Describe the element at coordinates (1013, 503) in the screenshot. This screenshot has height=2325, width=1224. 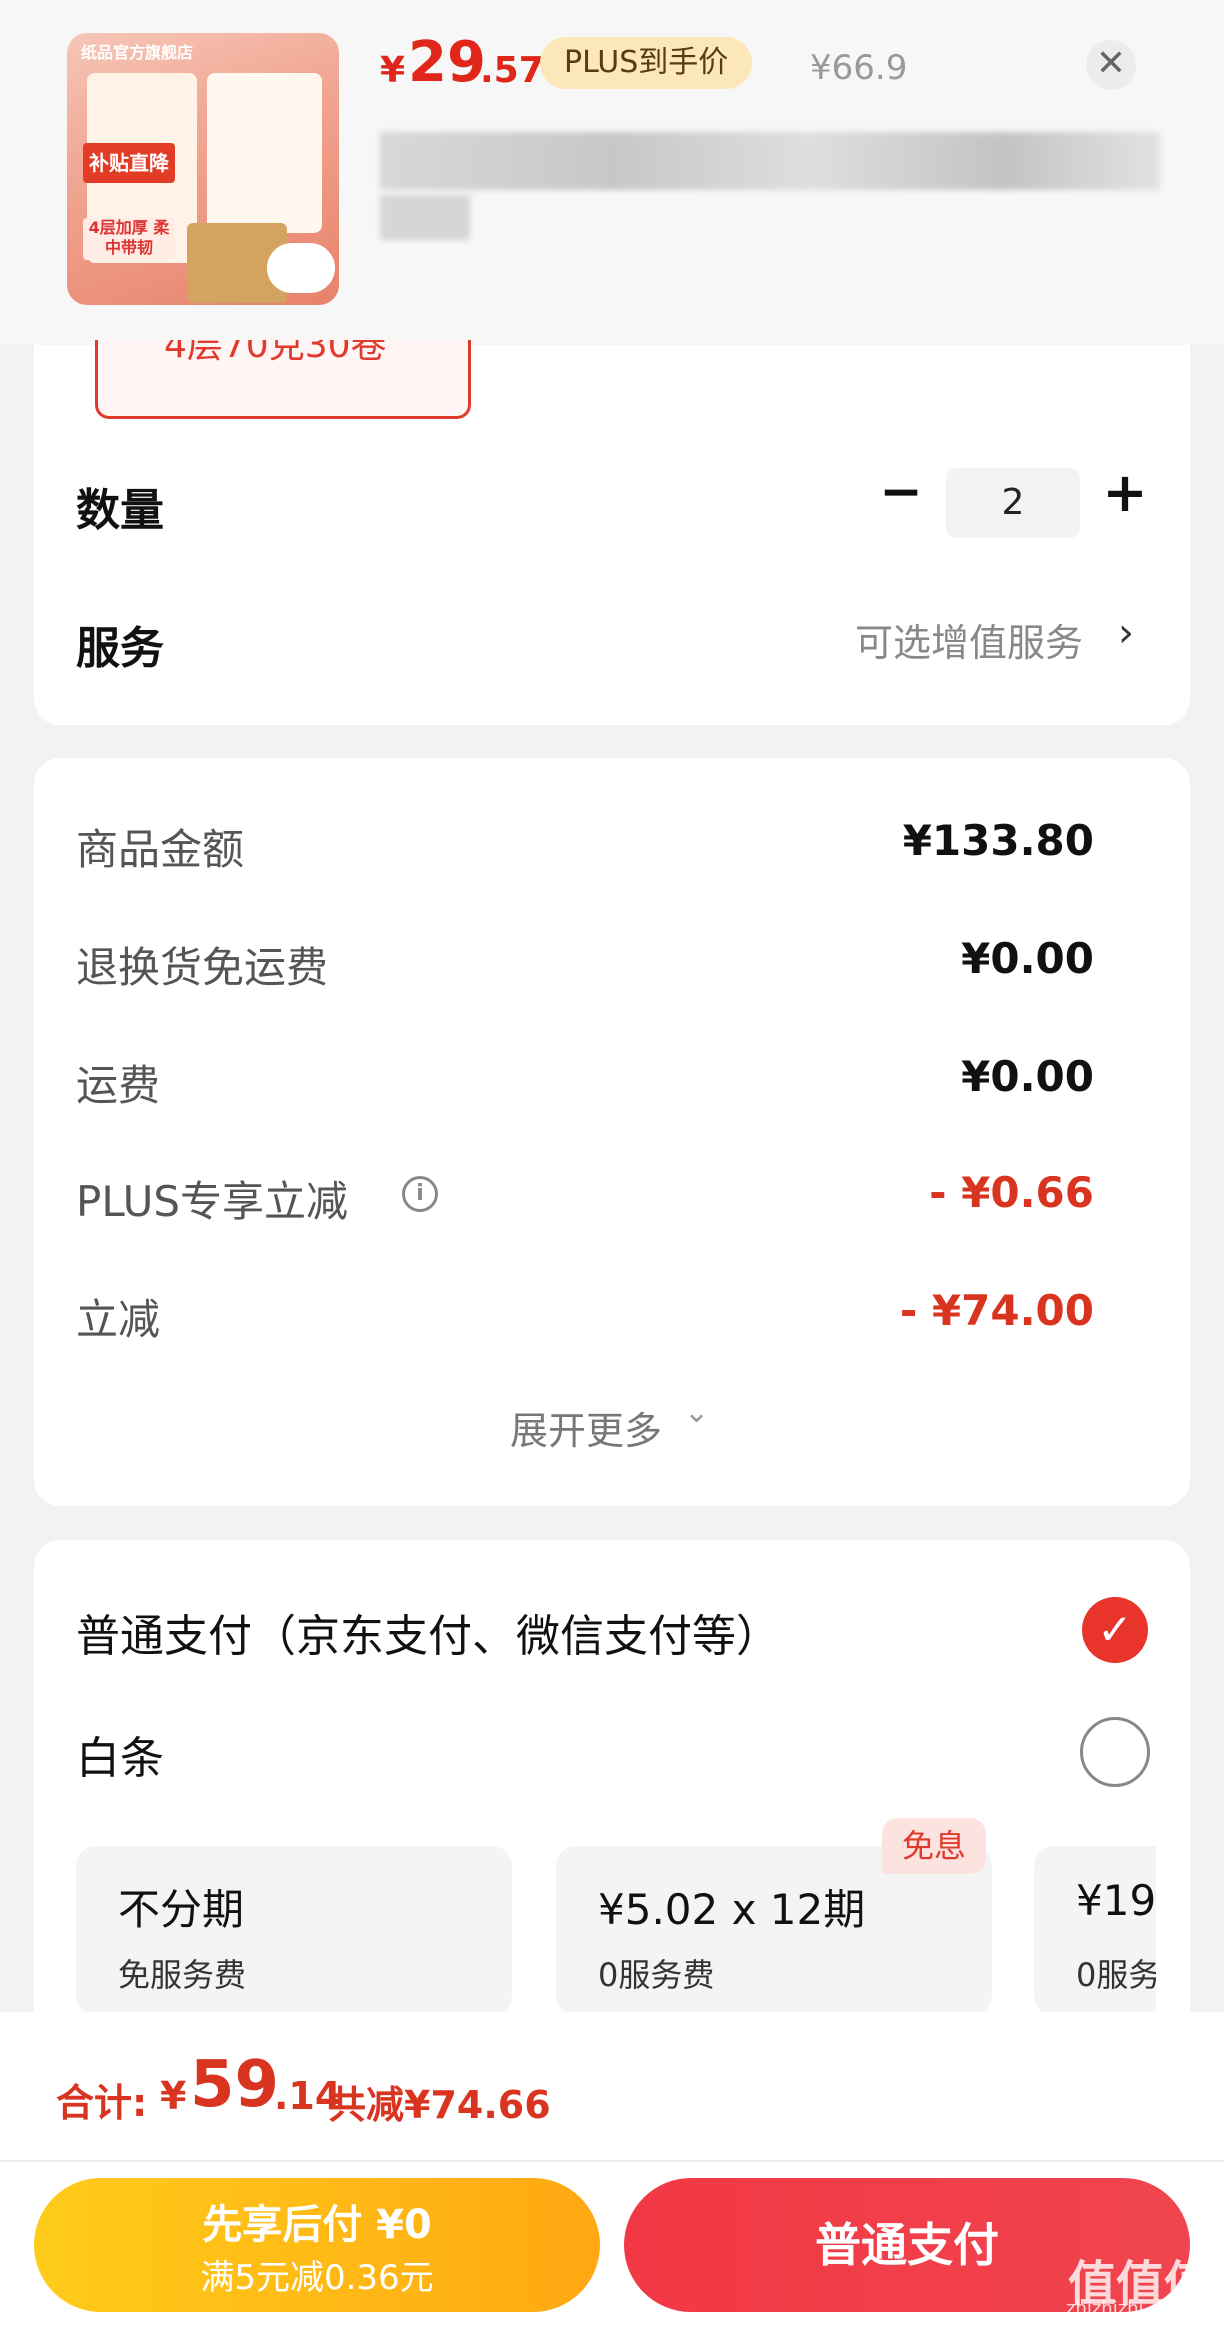
I see `quantity-input: 2` at that location.